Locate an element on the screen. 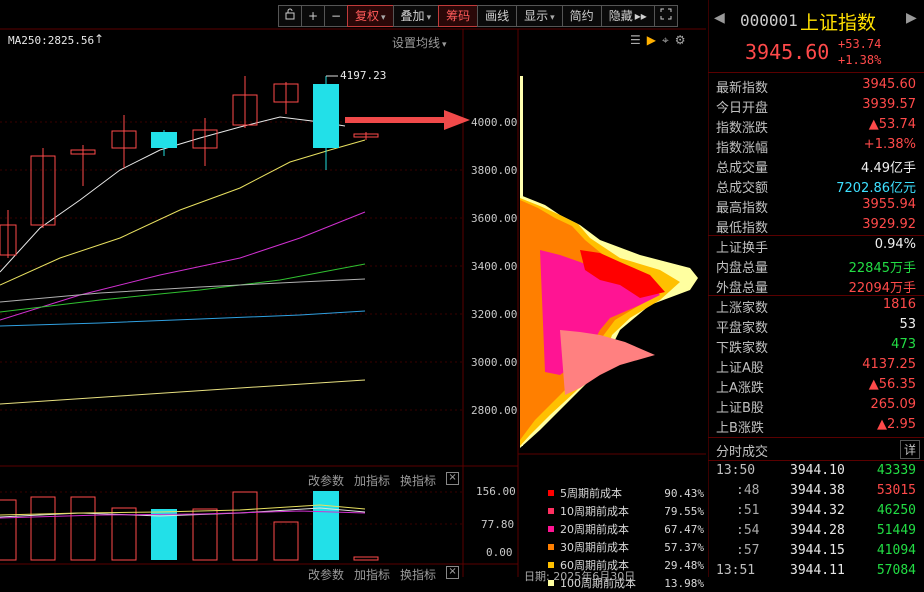 This screenshot has height=592, width=924. quote-row: 最高指数 3955.94 is located at coordinates (817, 206).